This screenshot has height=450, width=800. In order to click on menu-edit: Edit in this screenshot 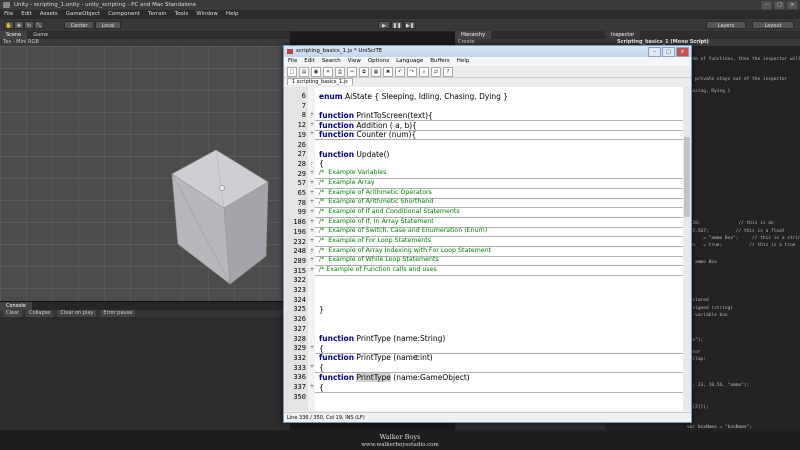, I will do `click(26, 14)`.